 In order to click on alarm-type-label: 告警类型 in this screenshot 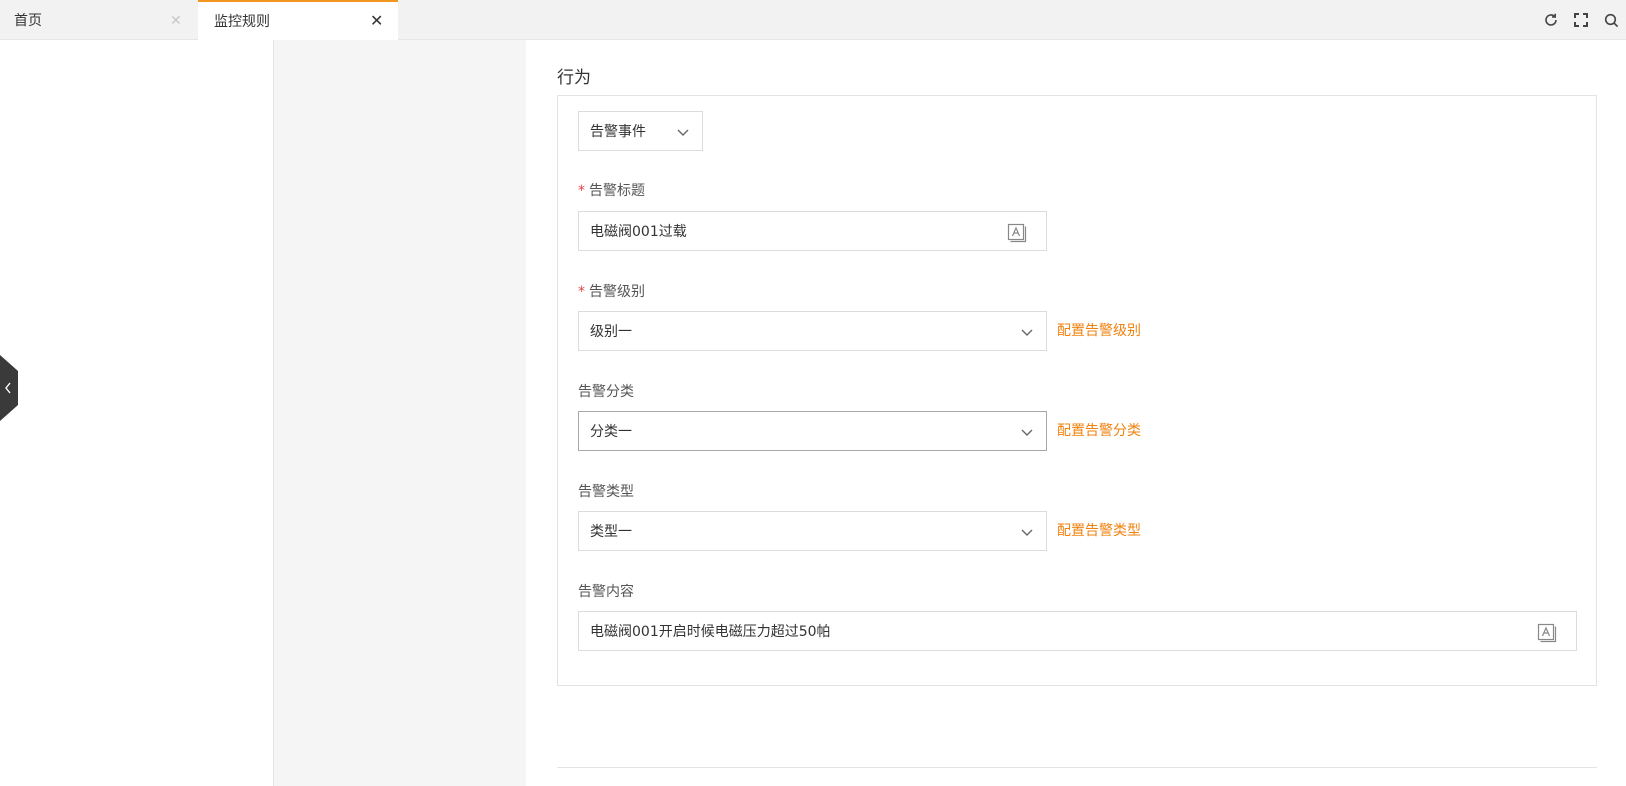, I will do `click(606, 492)`.